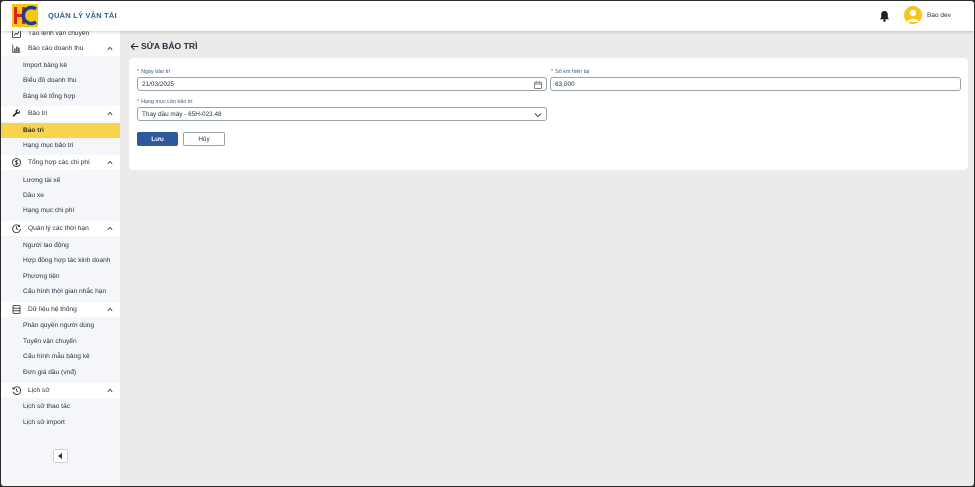  Describe the element at coordinates (755, 84) in the screenshot. I see `current-km-input: 63,000` at that location.